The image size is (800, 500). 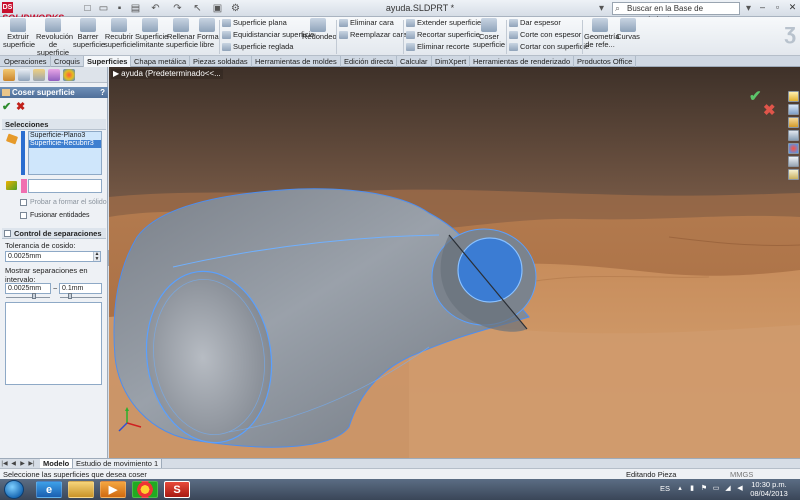 What do you see at coordinates (628, 29) in the screenshot?
I see `curves-button: Curvas` at bounding box center [628, 29].